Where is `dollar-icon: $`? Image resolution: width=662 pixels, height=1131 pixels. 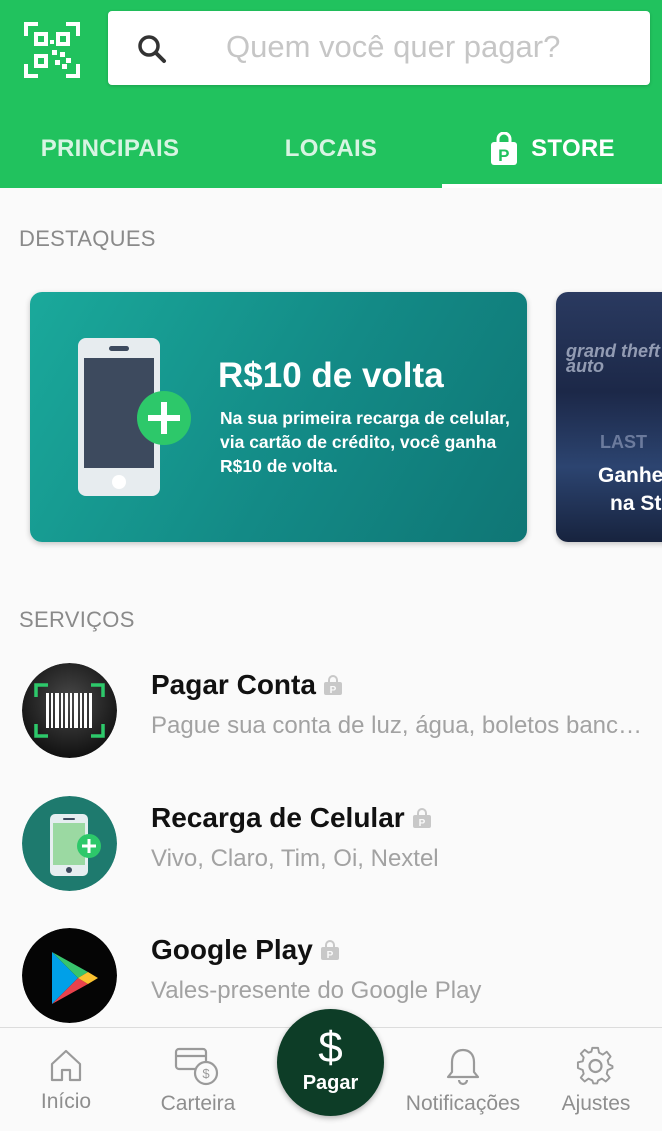
dollar-icon: $ is located at coordinates (330, 1047).